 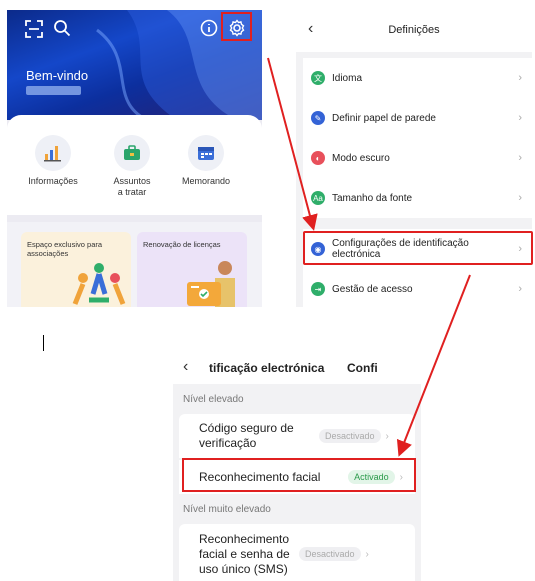 What do you see at coordinates (292, 144) in the screenshot?
I see `arrow-to-eid` at bounding box center [292, 144].